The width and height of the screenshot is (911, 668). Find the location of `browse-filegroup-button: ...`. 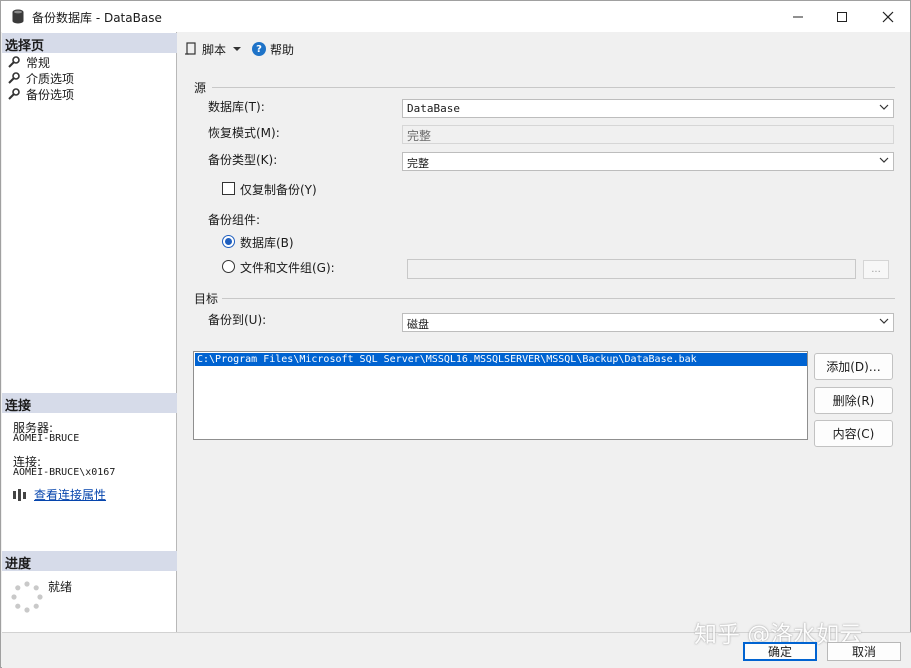

browse-filegroup-button: ... is located at coordinates (876, 269).